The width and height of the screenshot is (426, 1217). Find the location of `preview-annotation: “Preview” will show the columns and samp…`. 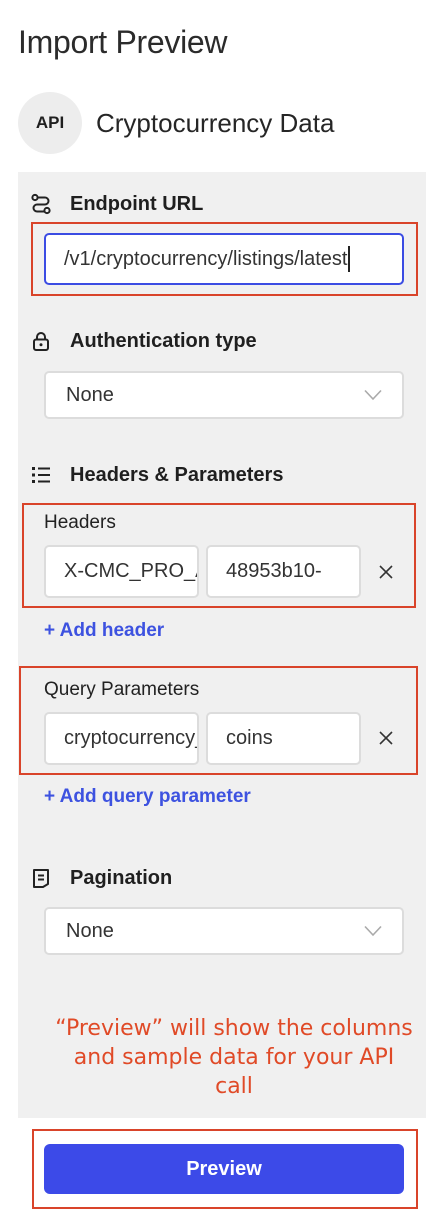

preview-annotation: “Preview” will show the columns and samp… is located at coordinates (234, 1057).